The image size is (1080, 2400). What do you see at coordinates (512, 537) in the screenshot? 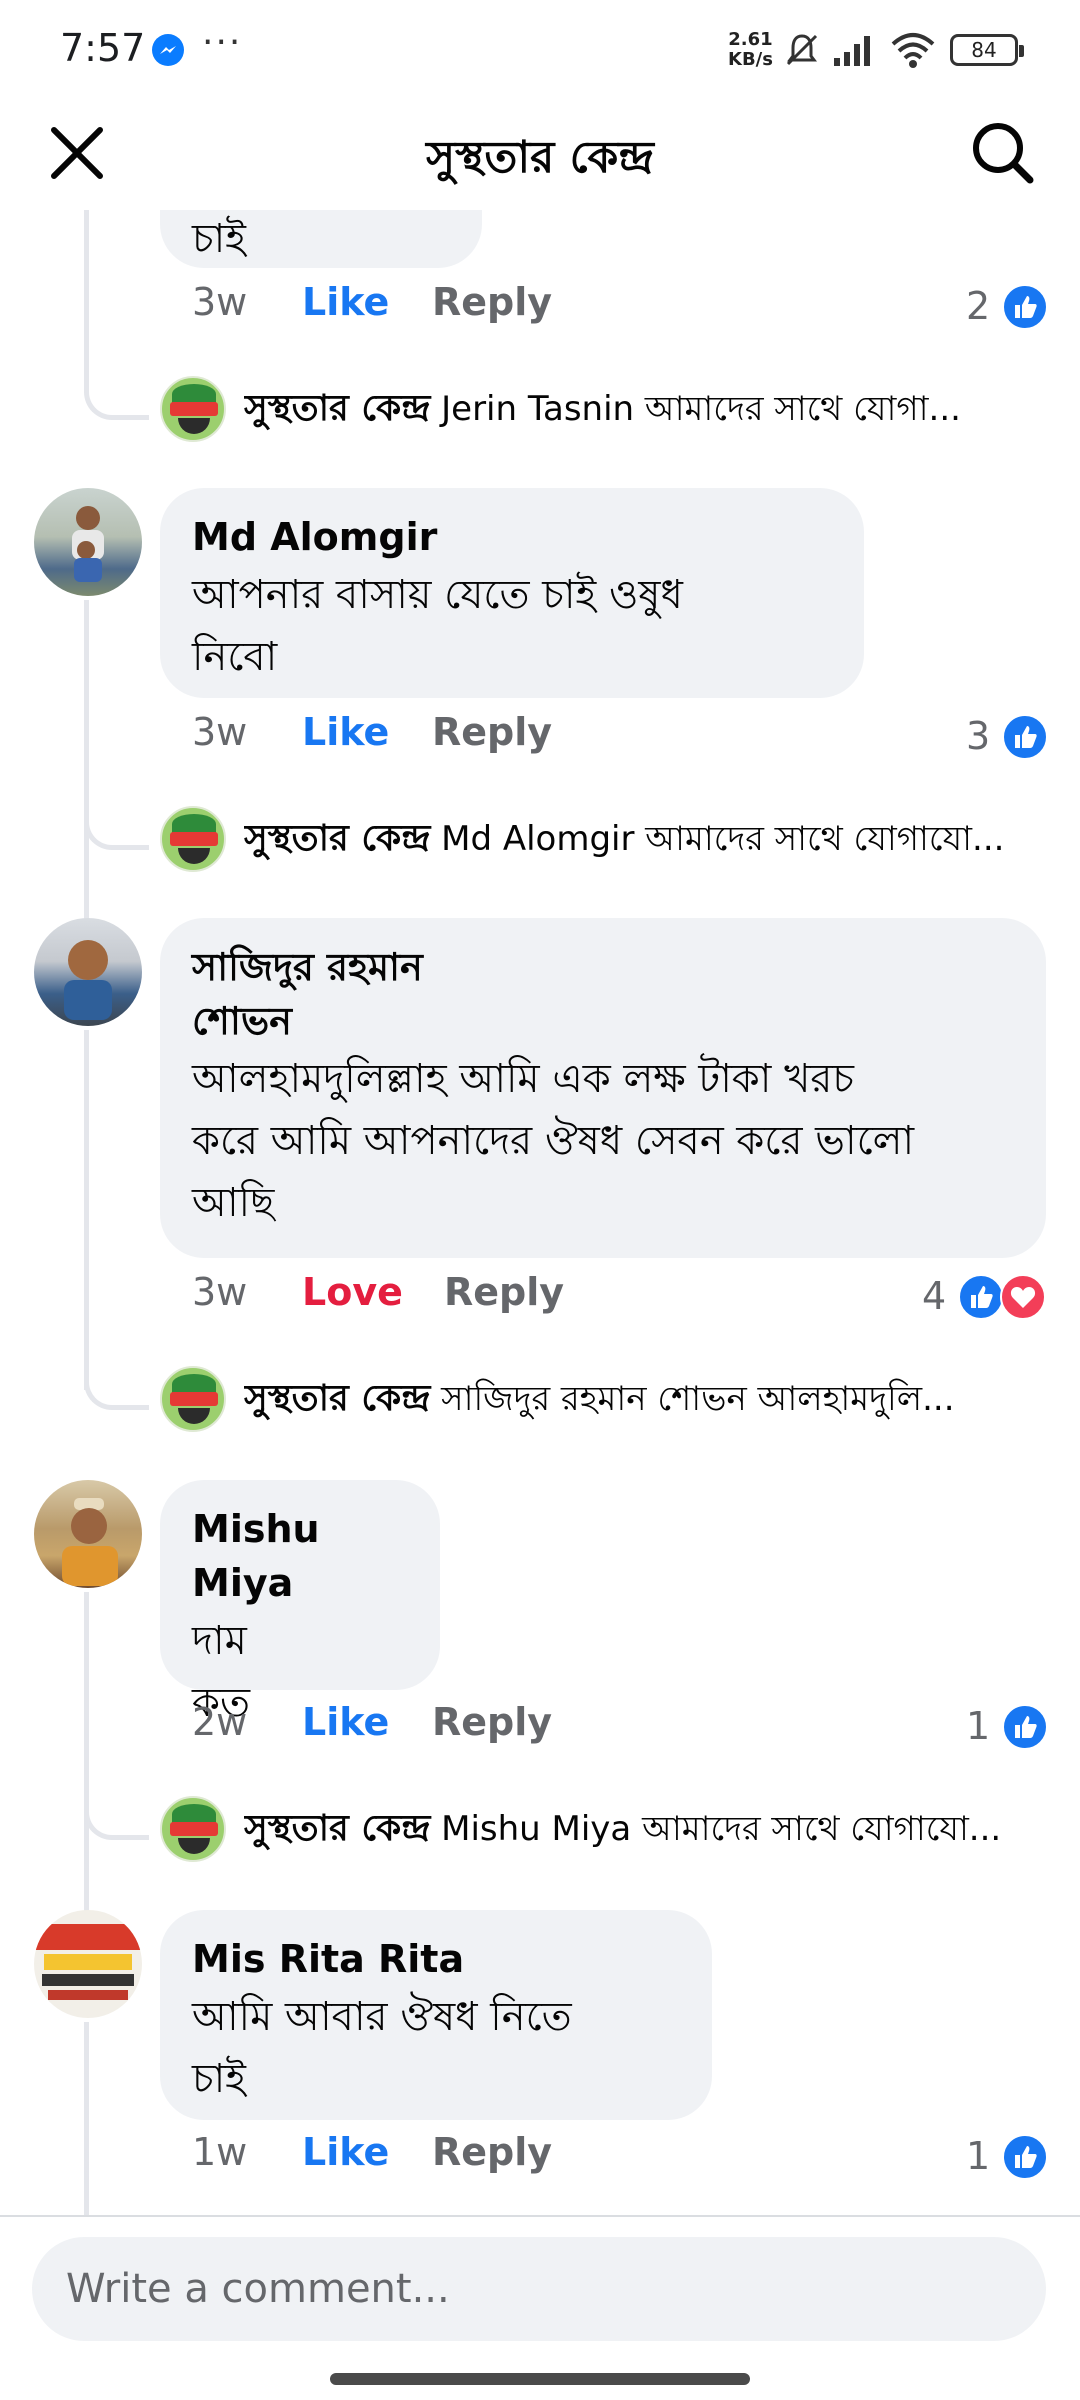
I see `comment-author: Md Alomgir` at bounding box center [512, 537].